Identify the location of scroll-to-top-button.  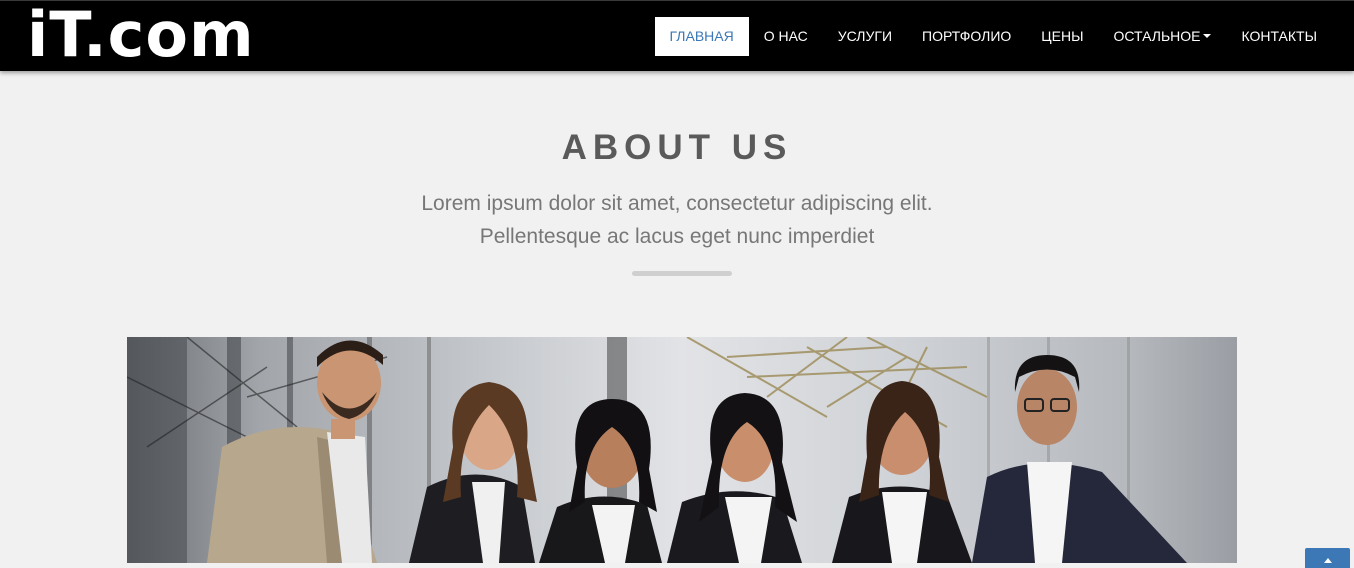
(1327, 558).